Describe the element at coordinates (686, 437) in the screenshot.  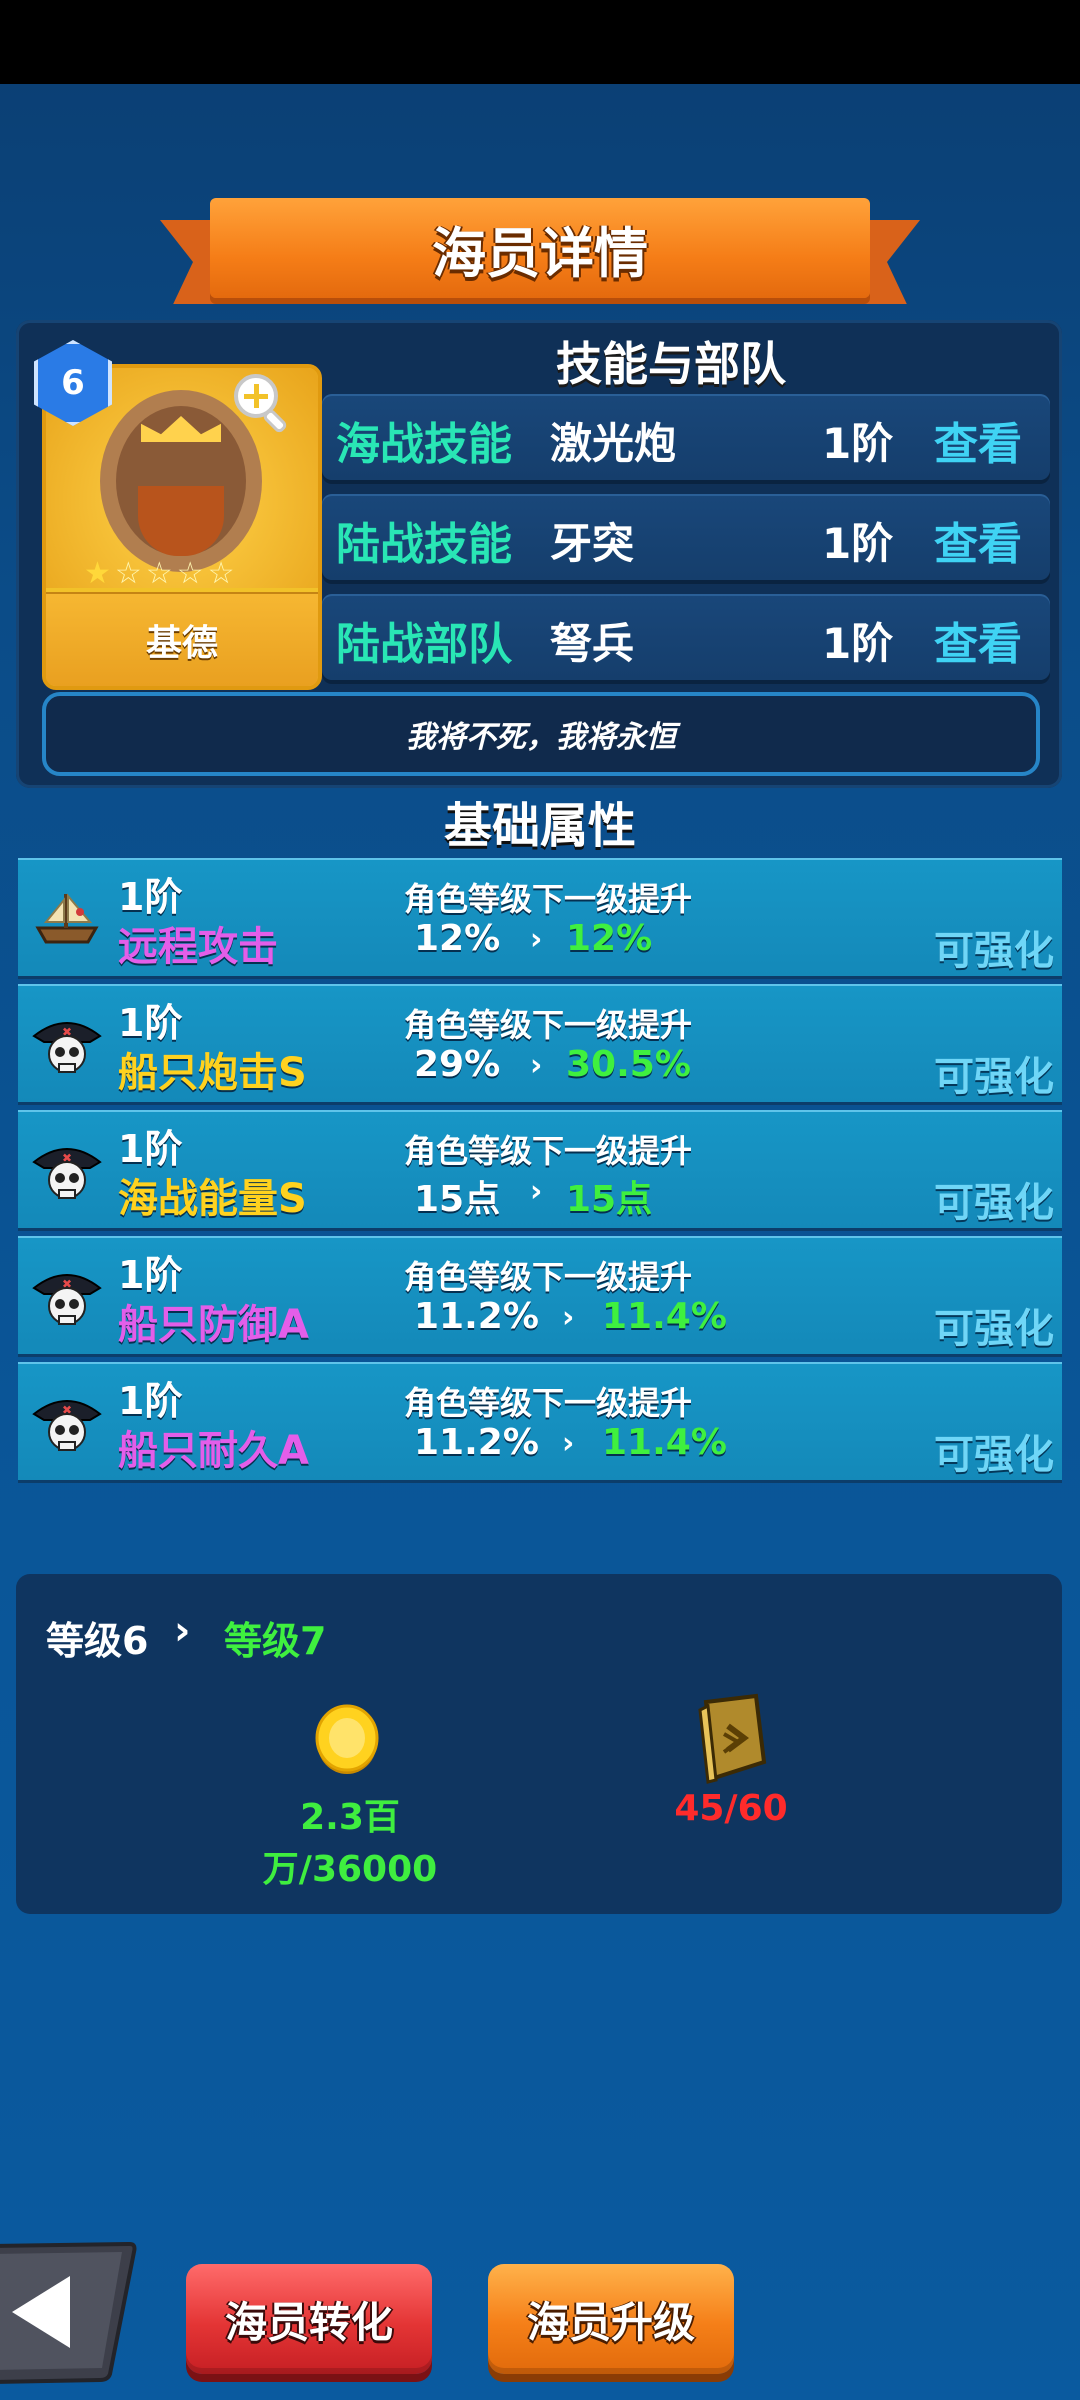
I see `skill-row-naval: 海战技能 激光炮 1阶 查看` at that location.